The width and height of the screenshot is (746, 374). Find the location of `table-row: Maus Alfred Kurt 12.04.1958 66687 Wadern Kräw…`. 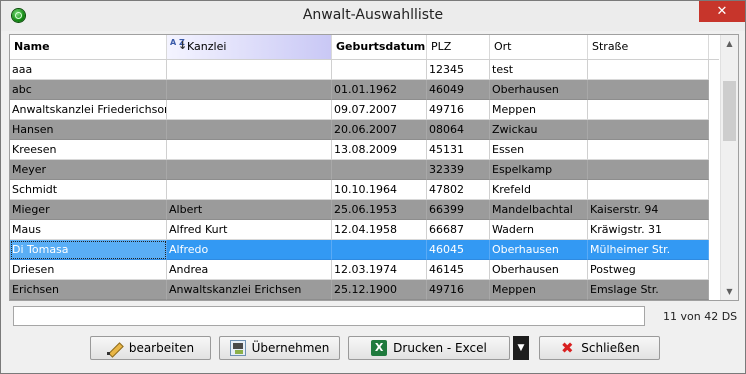

table-row: Maus Alfred Kurt 12.04.1958 66687 Wadern Kräw… is located at coordinates (364, 230).